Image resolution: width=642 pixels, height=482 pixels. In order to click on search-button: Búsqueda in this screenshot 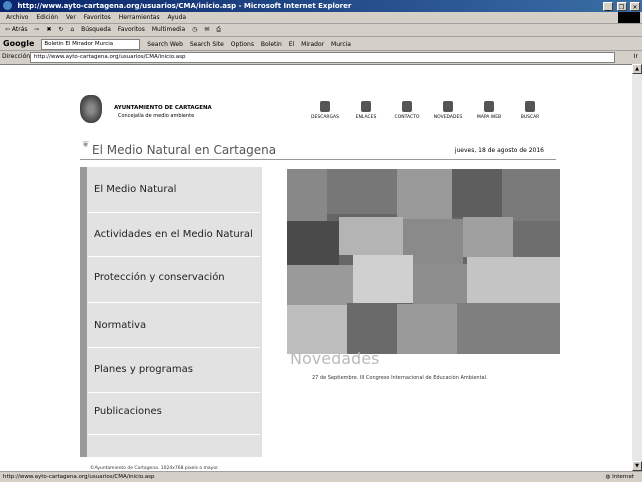, I will do `click(96, 29)`.